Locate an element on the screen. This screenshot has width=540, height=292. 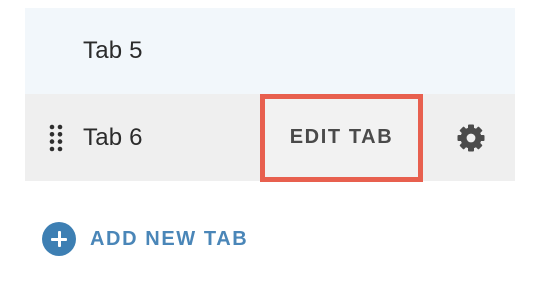
gear-icon is located at coordinates (471, 138).